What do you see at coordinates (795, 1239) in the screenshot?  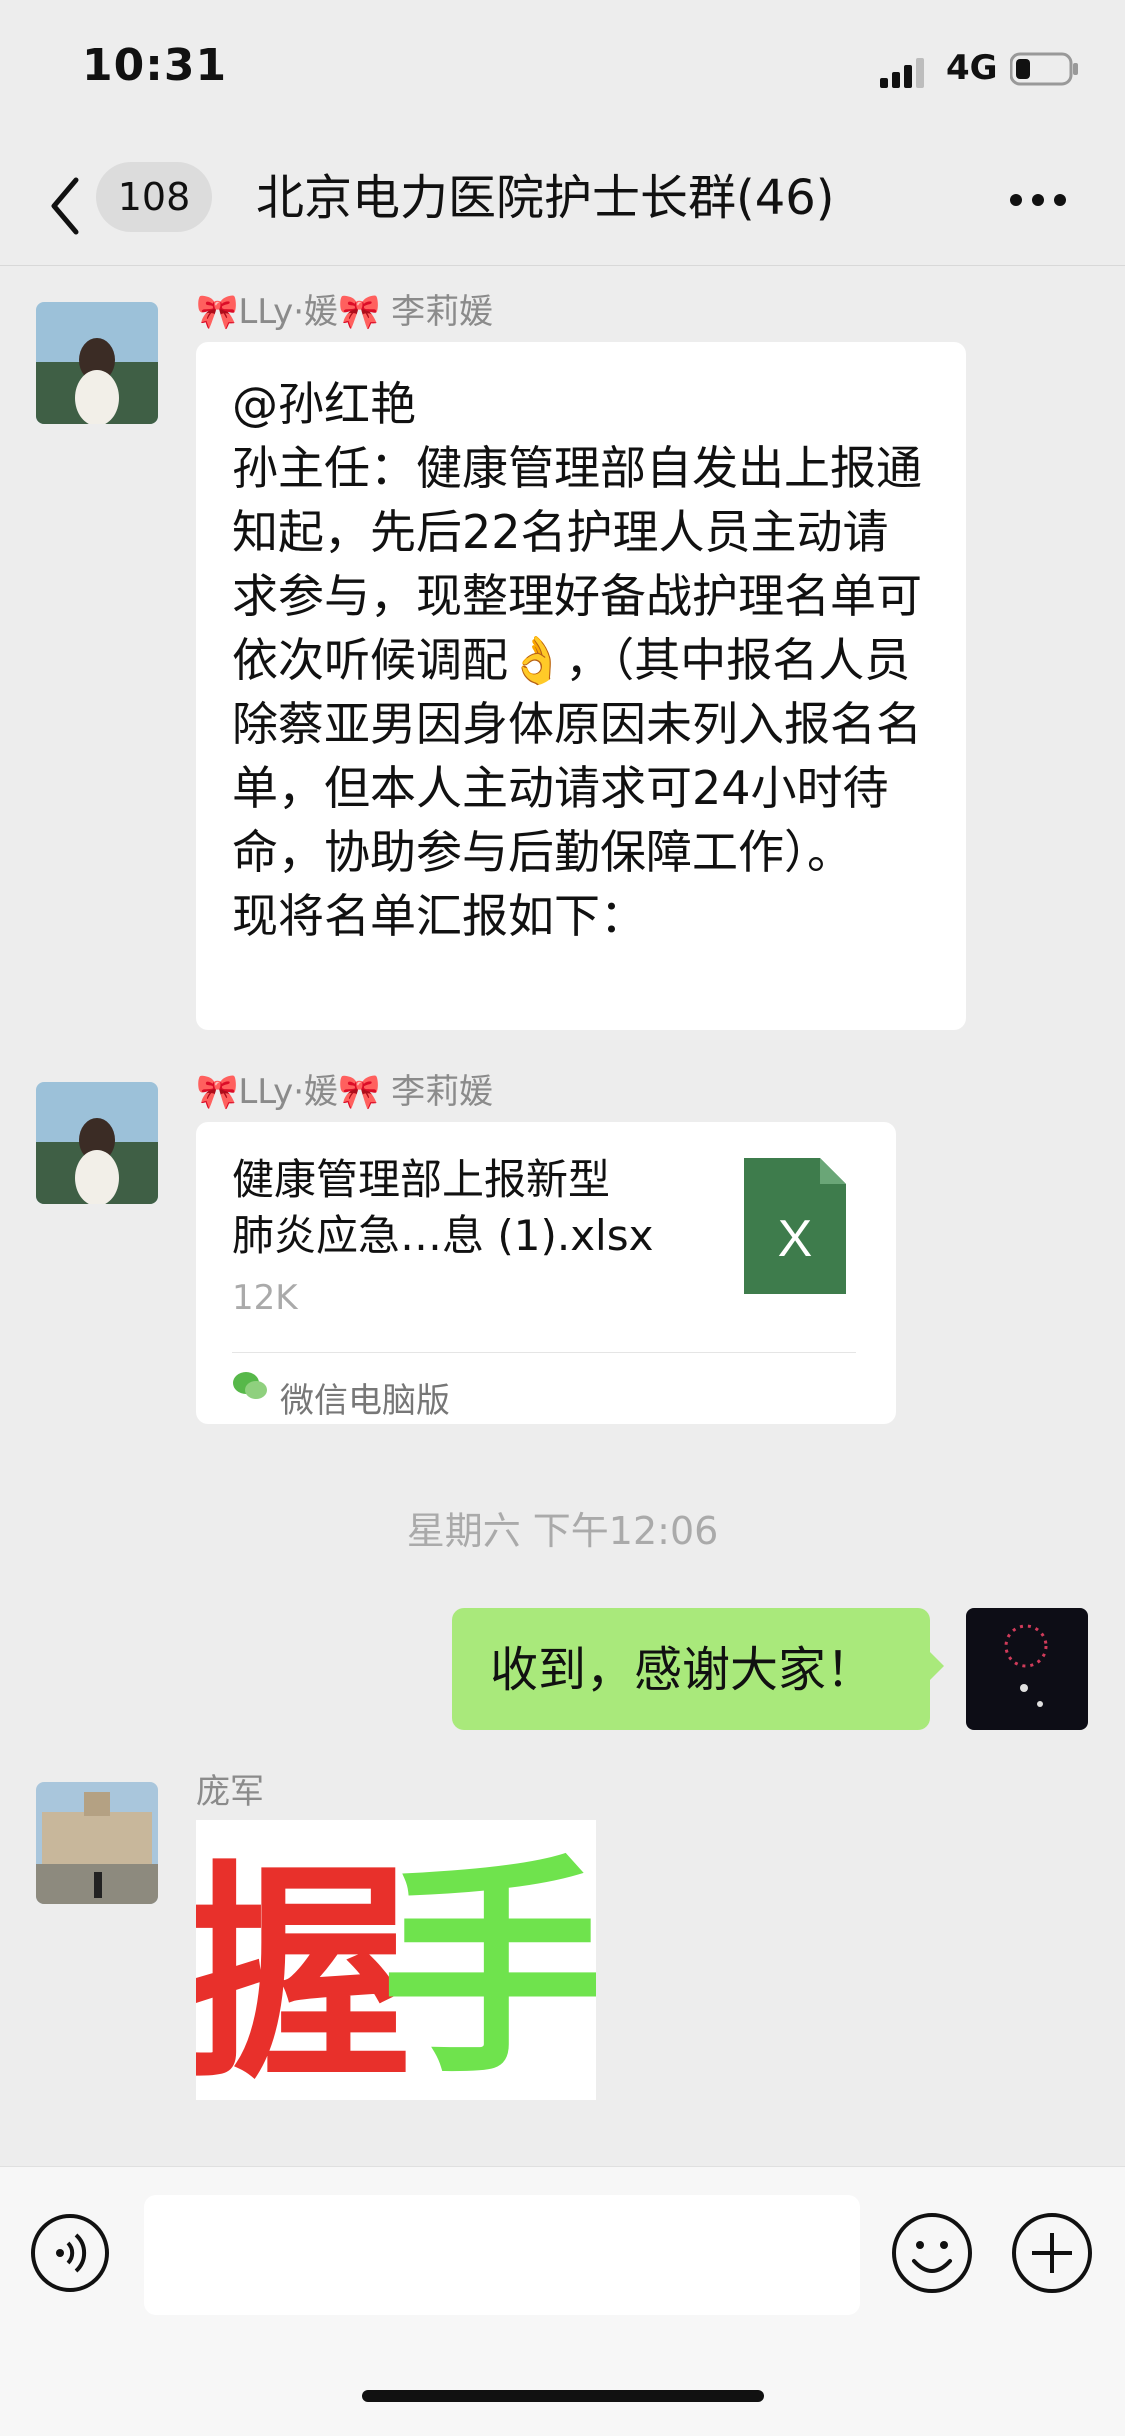 I see `excel-icon-letter: X` at bounding box center [795, 1239].